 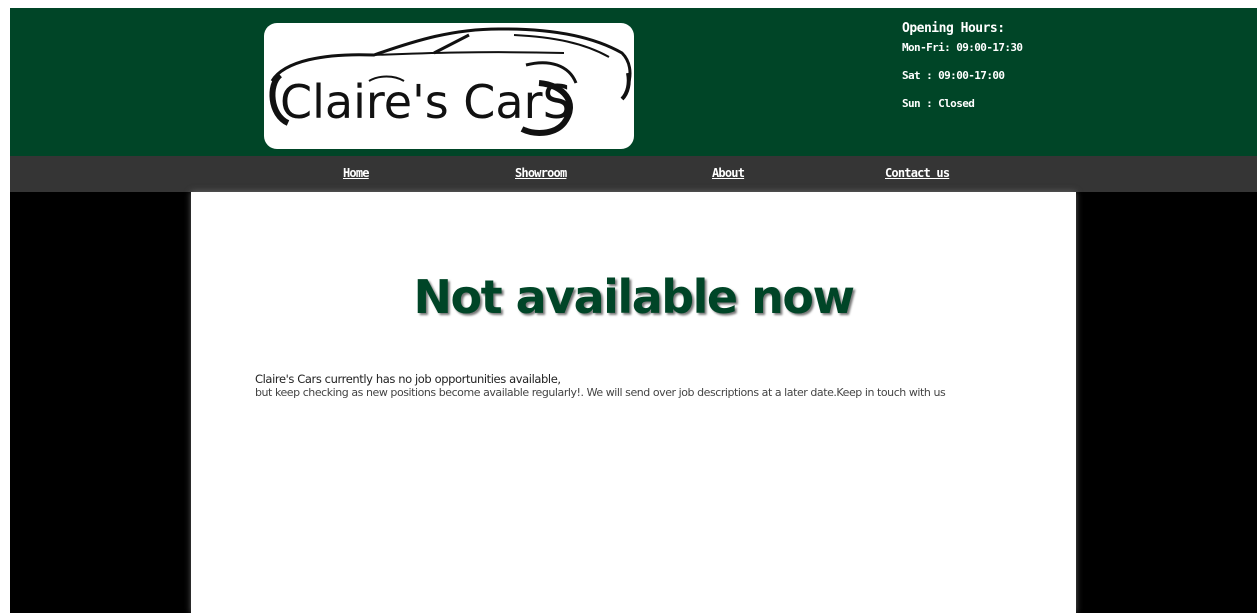 What do you see at coordinates (541, 173) in the screenshot?
I see `nav-link-showroom: Showroom` at bounding box center [541, 173].